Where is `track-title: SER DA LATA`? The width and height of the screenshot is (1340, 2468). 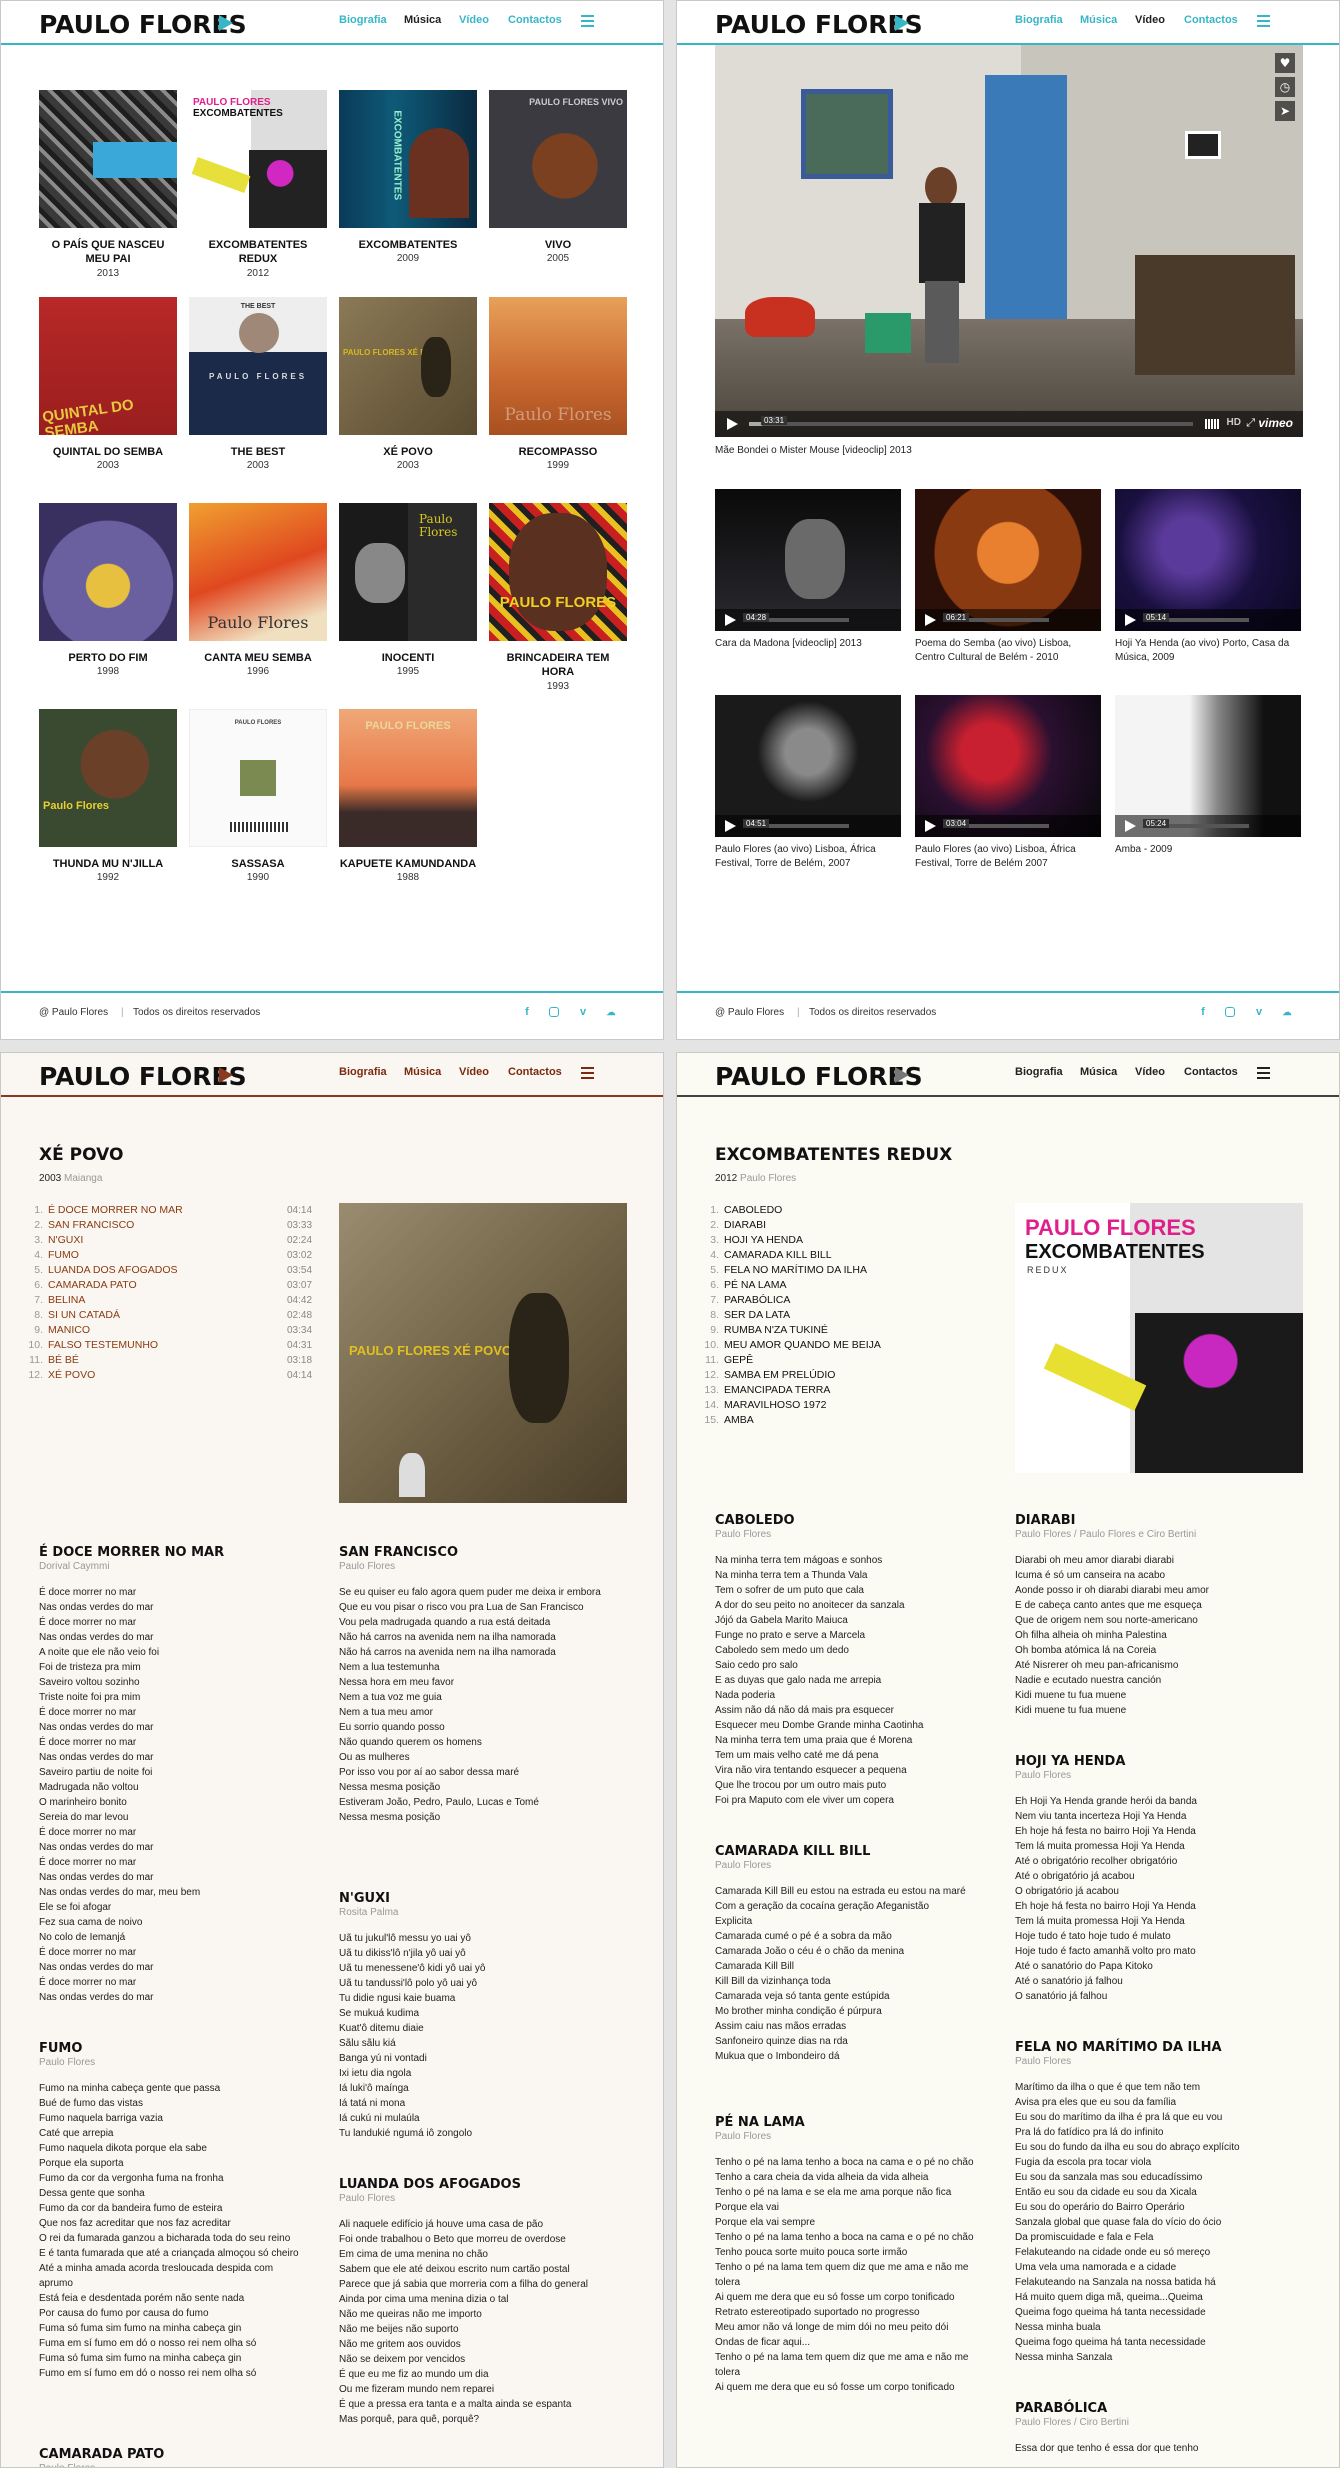
track-title: SER DA LATA is located at coordinates (757, 1315).